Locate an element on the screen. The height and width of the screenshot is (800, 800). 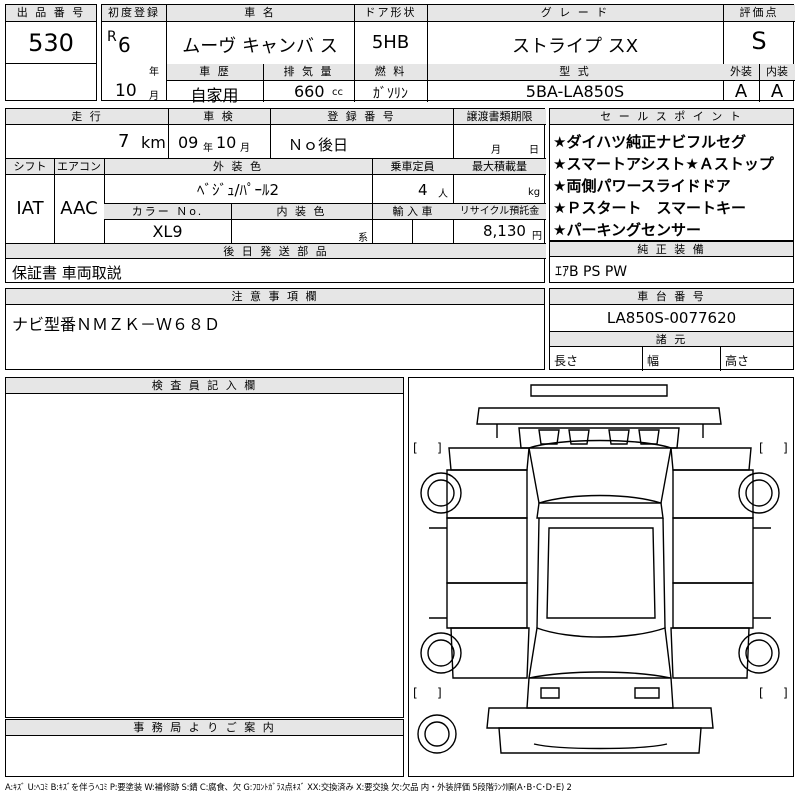
notes-label: 注 意 事 項 欄 is located at coordinates (275, 297).